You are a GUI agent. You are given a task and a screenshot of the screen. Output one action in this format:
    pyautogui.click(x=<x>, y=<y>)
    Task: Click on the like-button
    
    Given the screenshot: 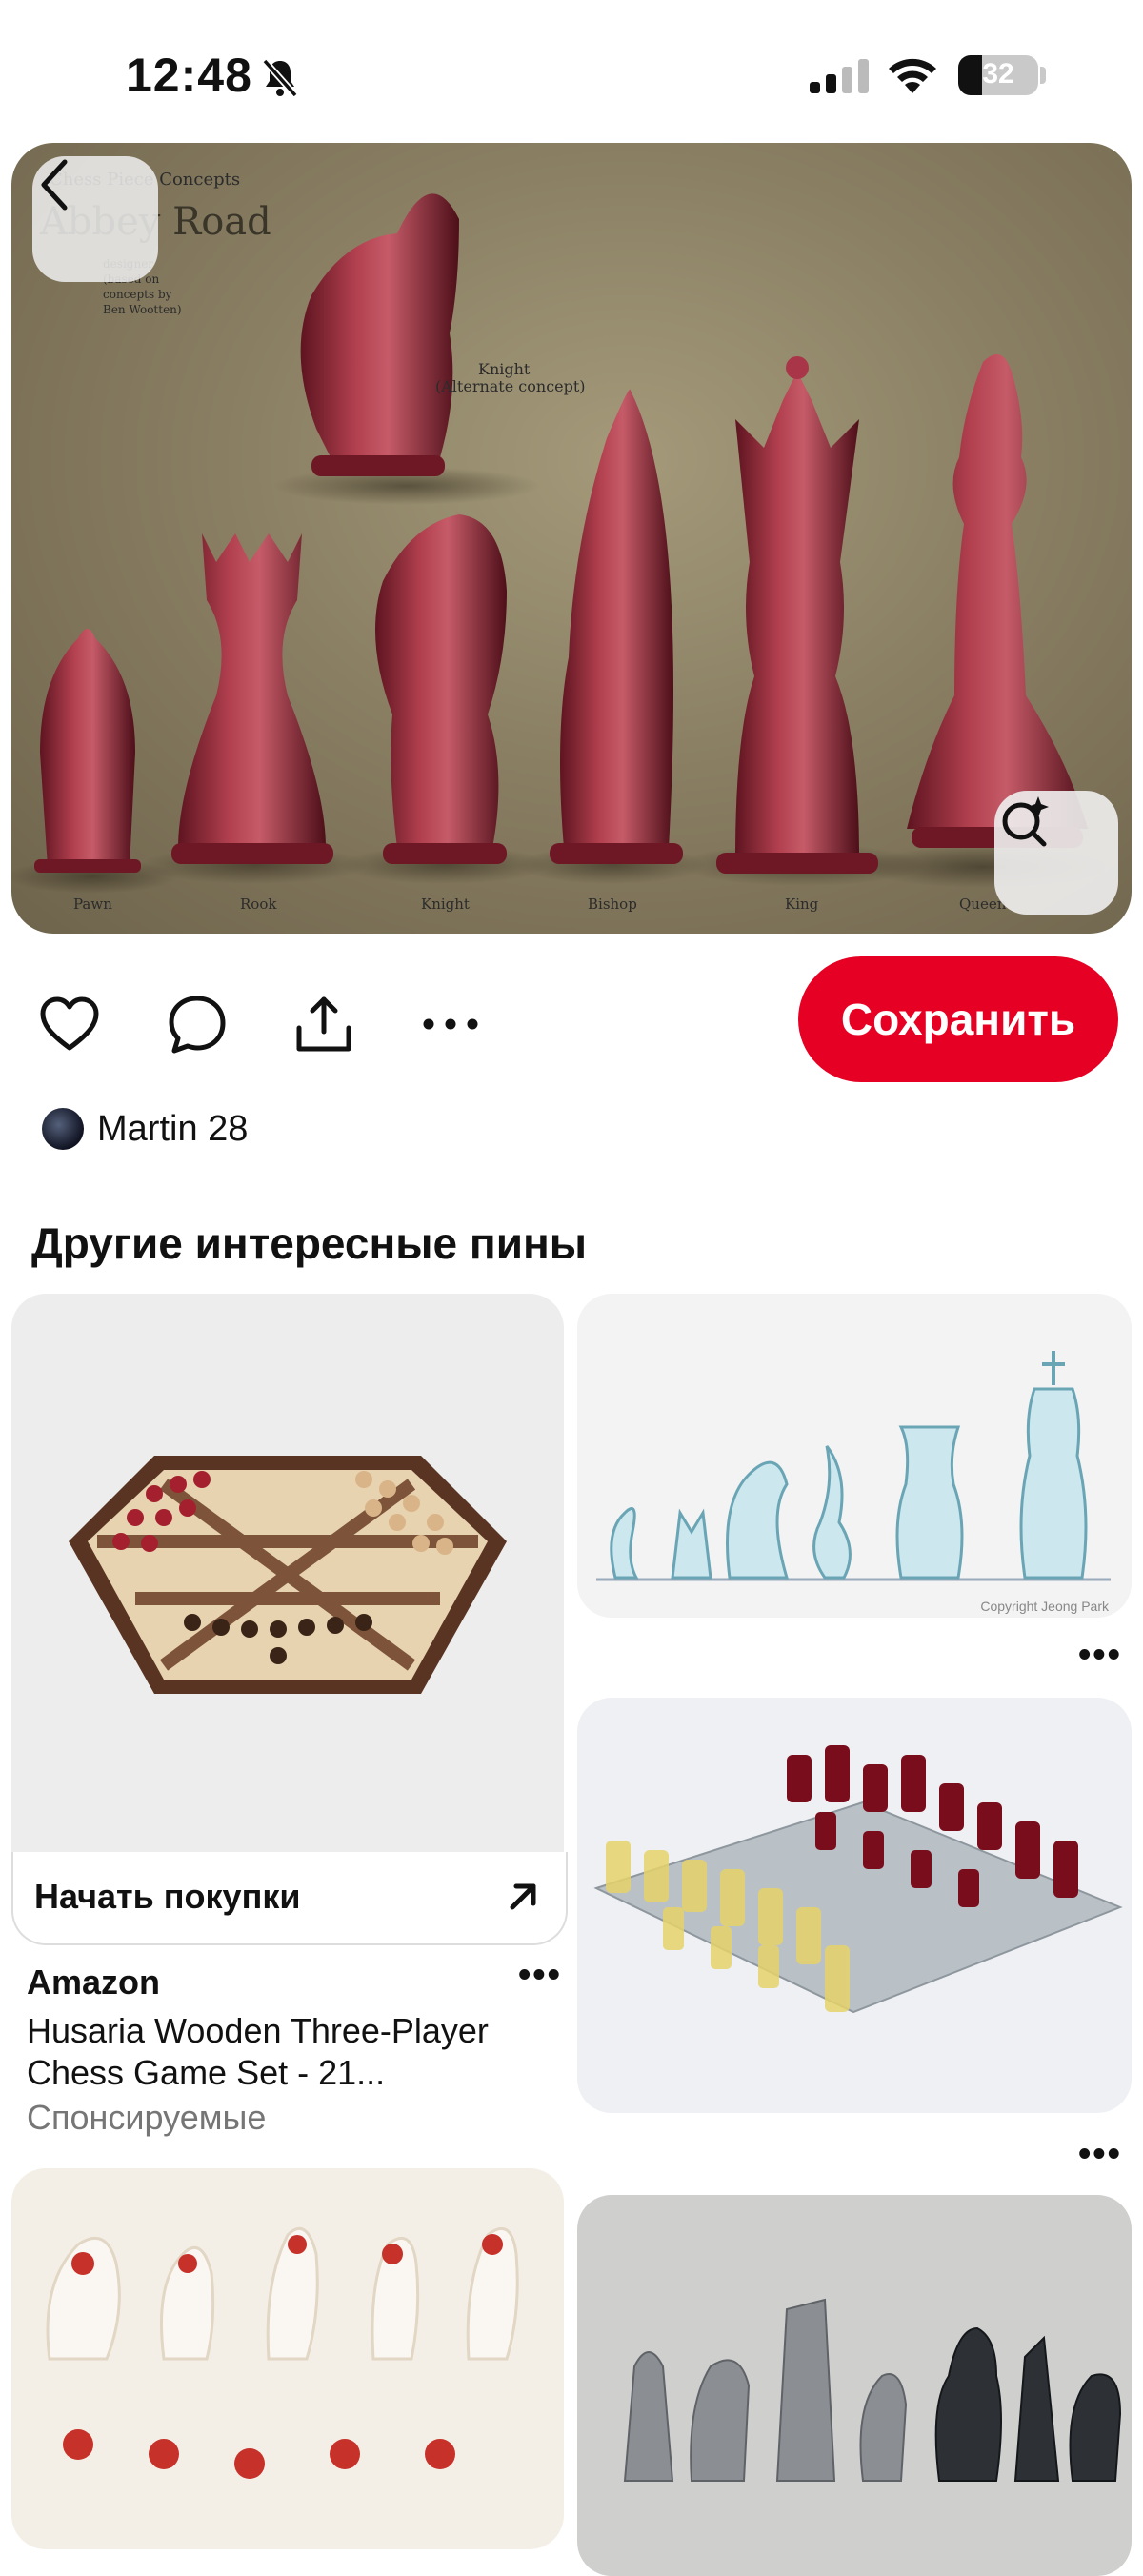 What is the action you would take?
    pyautogui.click(x=69, y=1024)
    